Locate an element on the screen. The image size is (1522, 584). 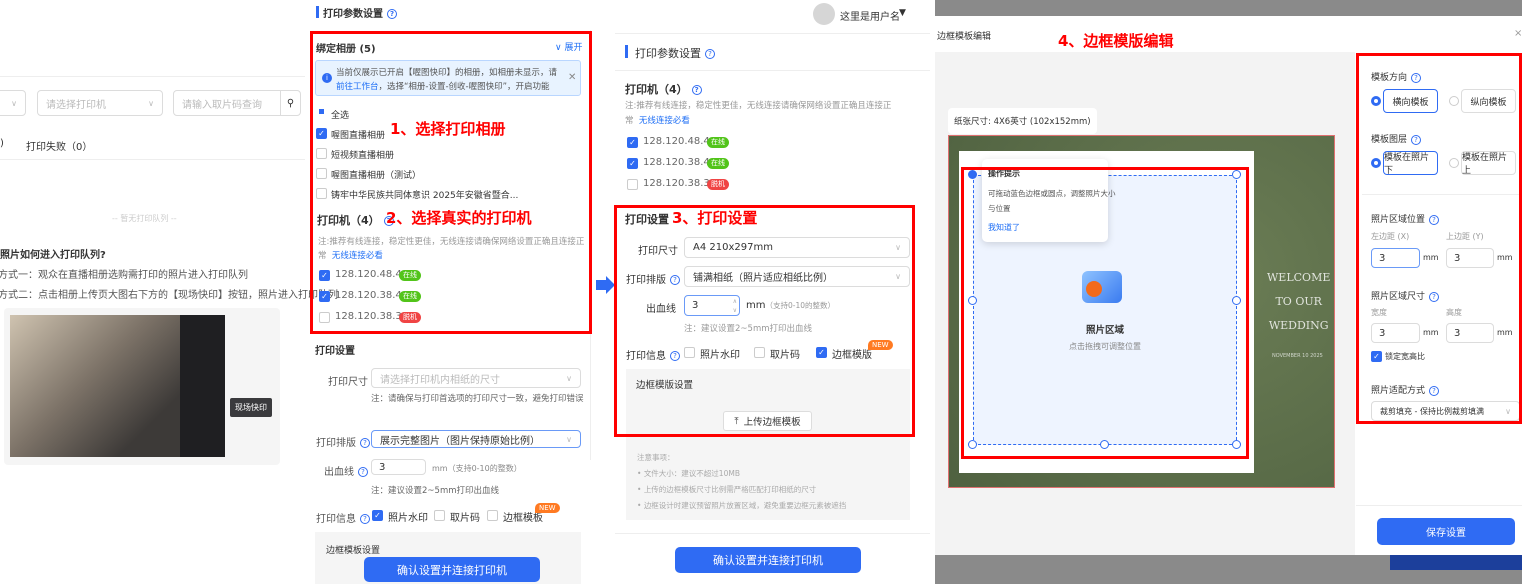
printer-ip: 128.120.38.40 is located at coordinates (680, 162).